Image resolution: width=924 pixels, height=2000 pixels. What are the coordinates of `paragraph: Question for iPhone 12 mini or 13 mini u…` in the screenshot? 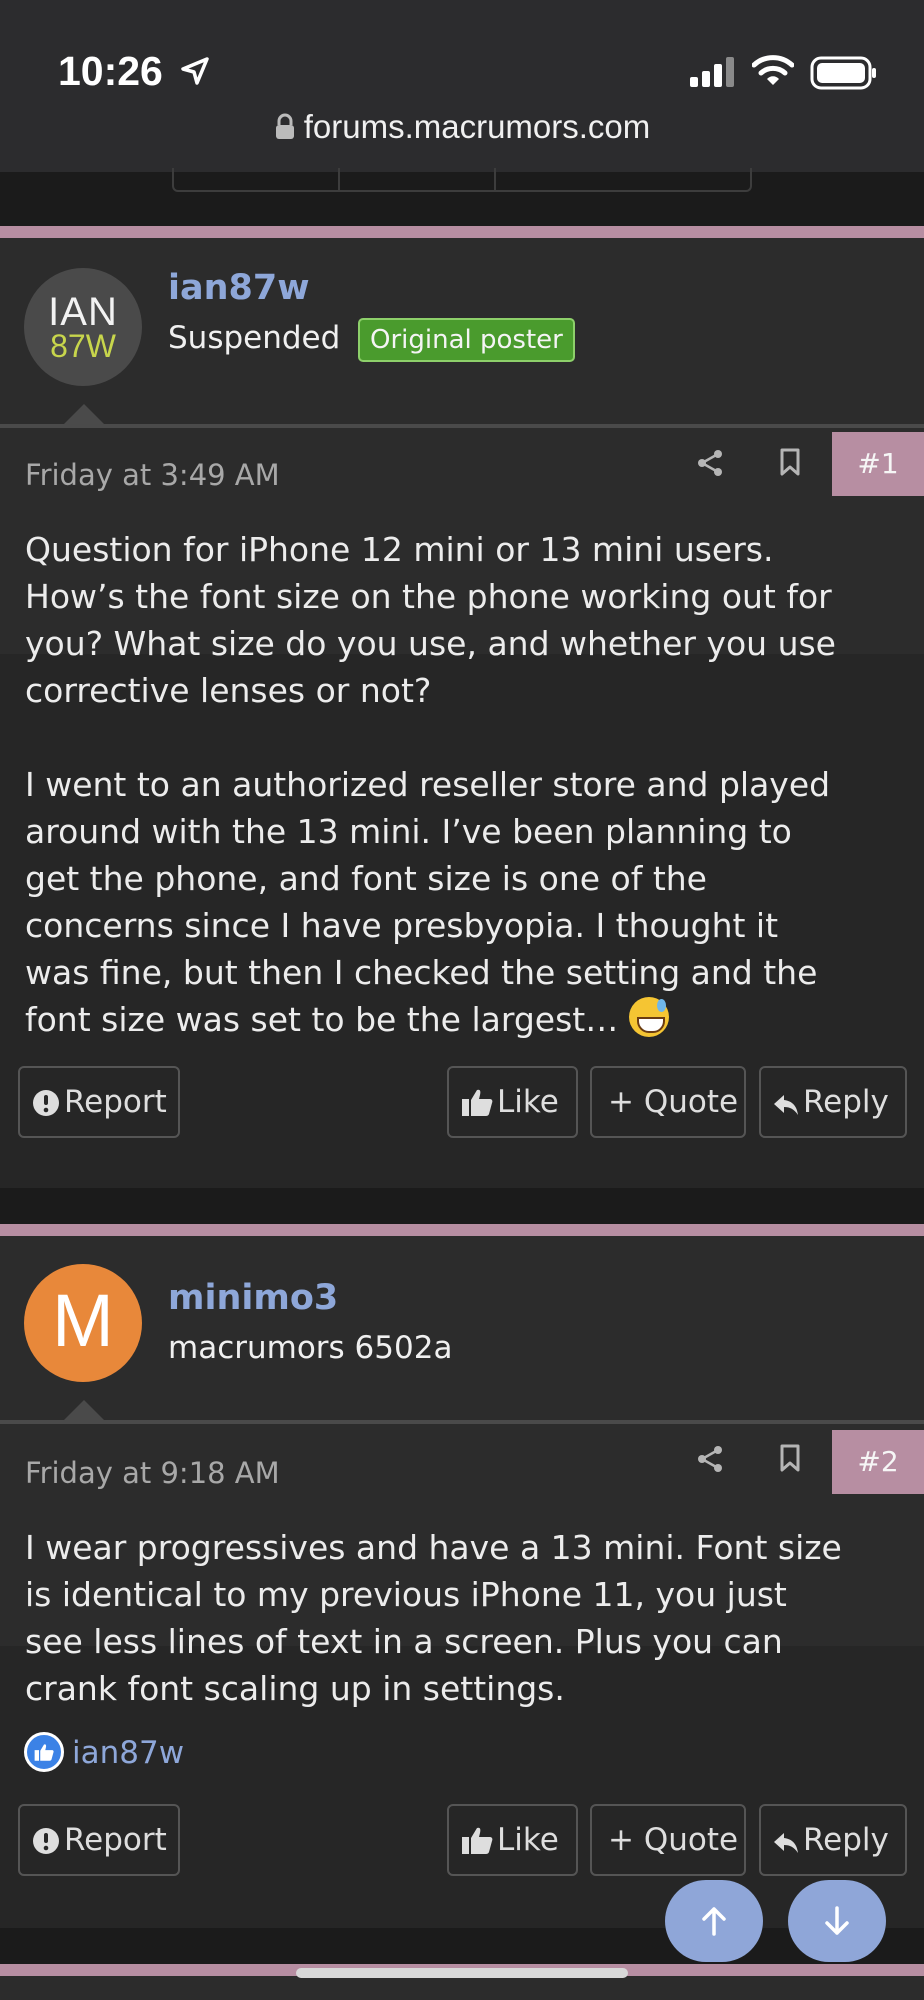 It's located at (430, 620).